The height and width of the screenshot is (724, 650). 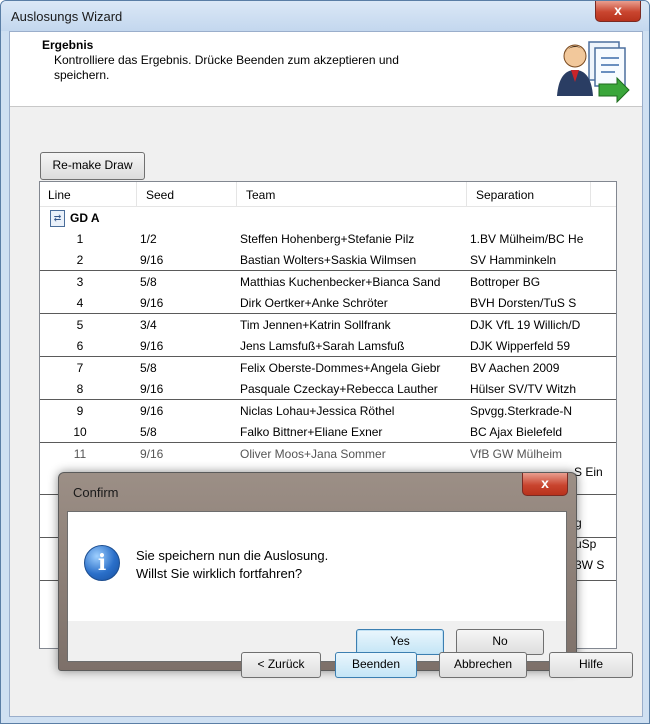 I want to click on page-title: Ergebnis, so click(x=68, y=45).